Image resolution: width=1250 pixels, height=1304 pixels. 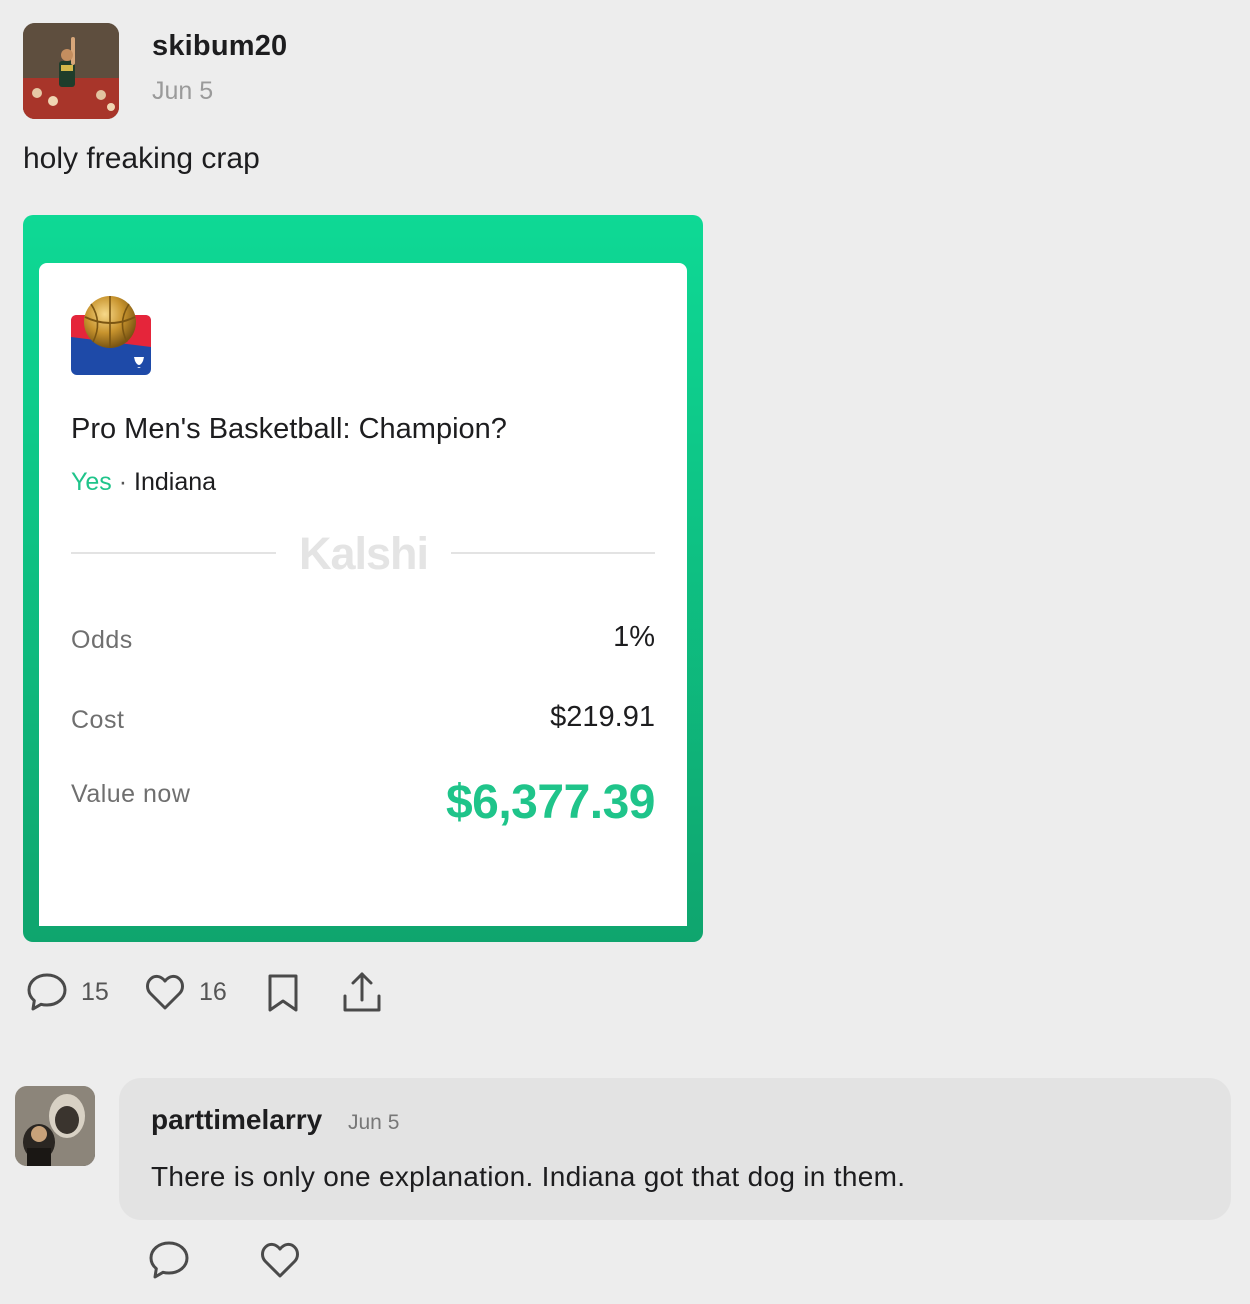 I want to click on value-now-amount: $6,377.39, so click(x=550, y=802).